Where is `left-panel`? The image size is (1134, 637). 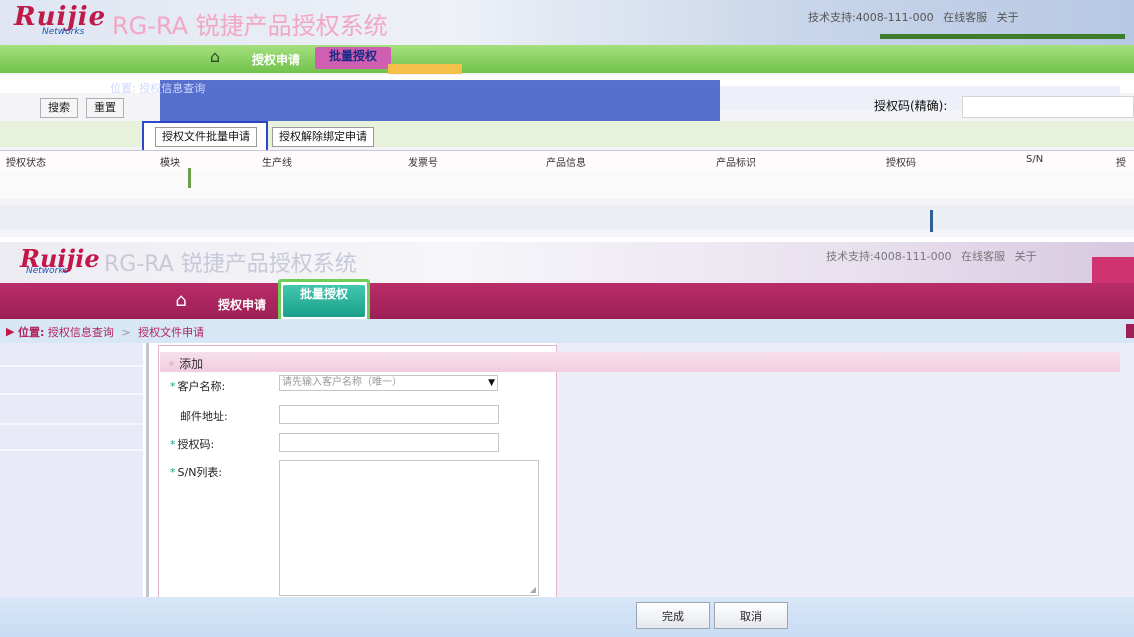 left-panel is located at coordinates (71, 490).